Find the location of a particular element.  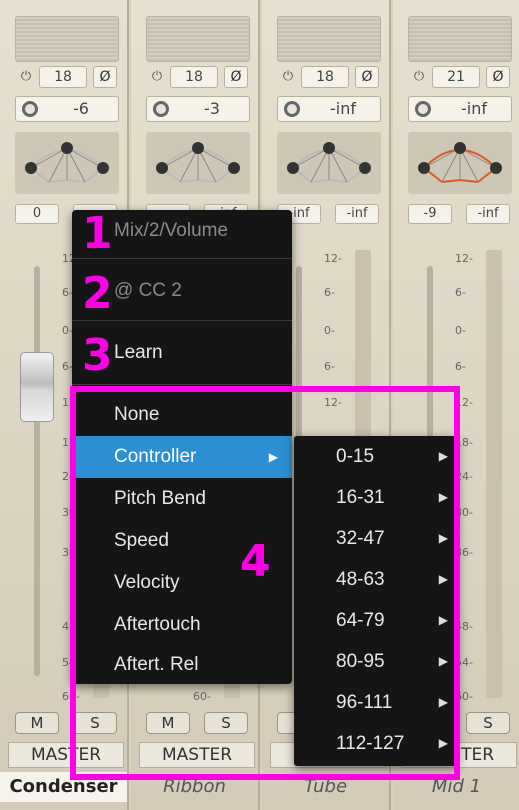

scale-tick: 18- is located at coordinates (464, 442).